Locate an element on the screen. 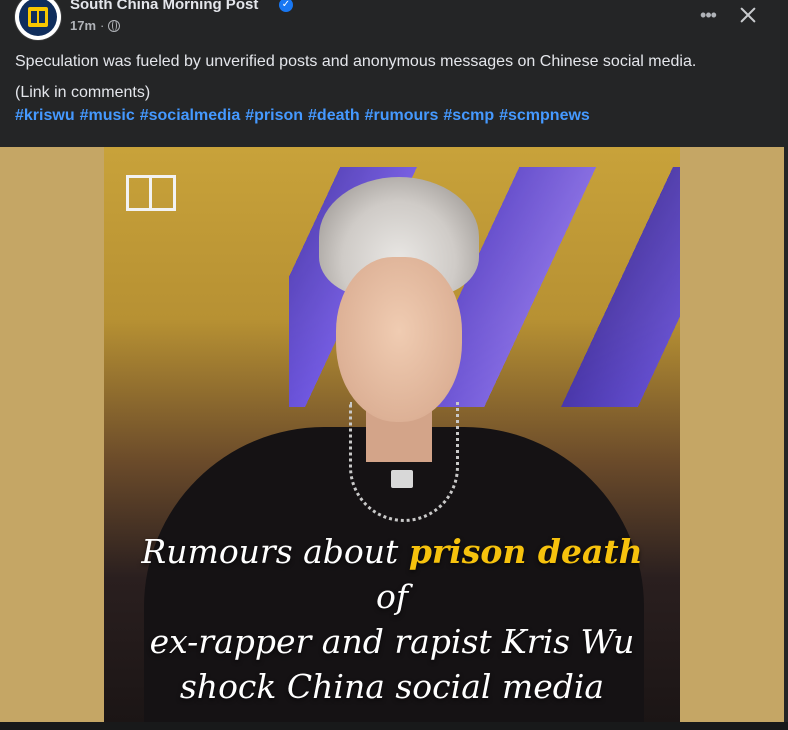 The width and height of the screenshot is (788, 730). more-icon: ••• is located at coordinates (708, 14).